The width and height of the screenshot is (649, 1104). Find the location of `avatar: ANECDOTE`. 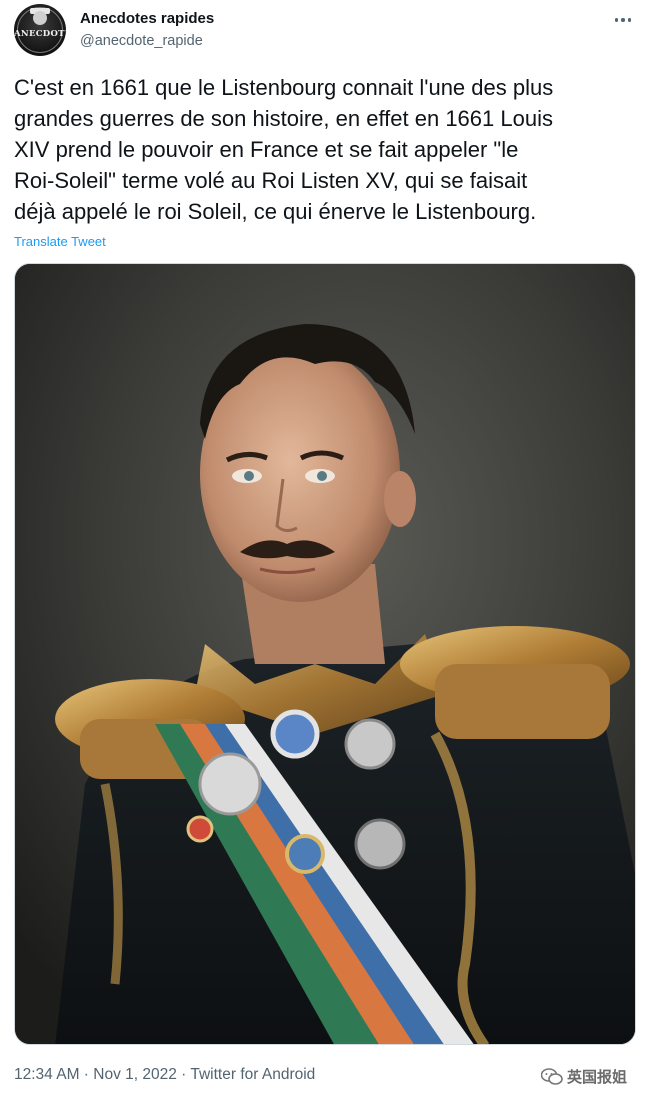

avatar: ANECDOTE is located at coordinates (40, 30).